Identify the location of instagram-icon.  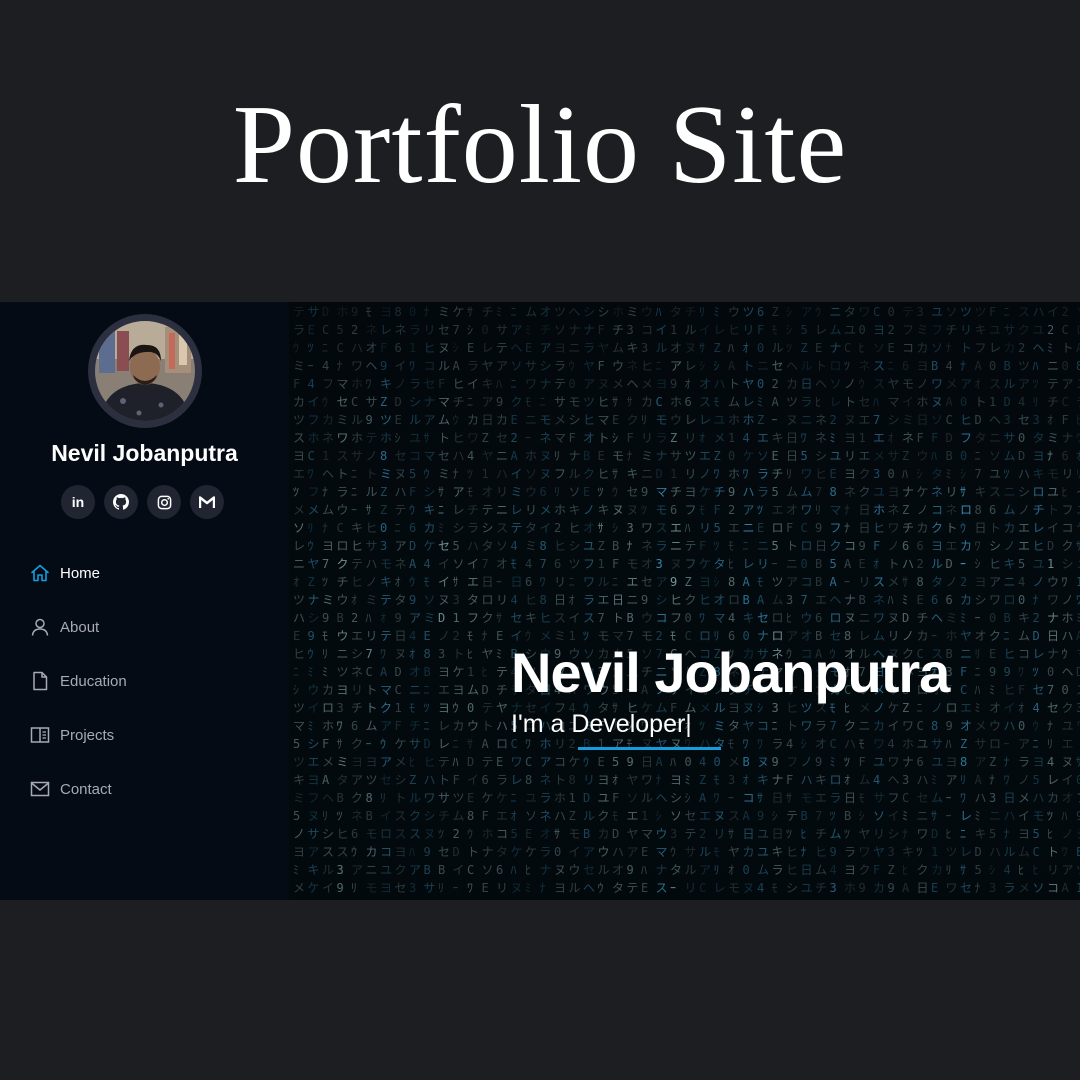
(164, 502).